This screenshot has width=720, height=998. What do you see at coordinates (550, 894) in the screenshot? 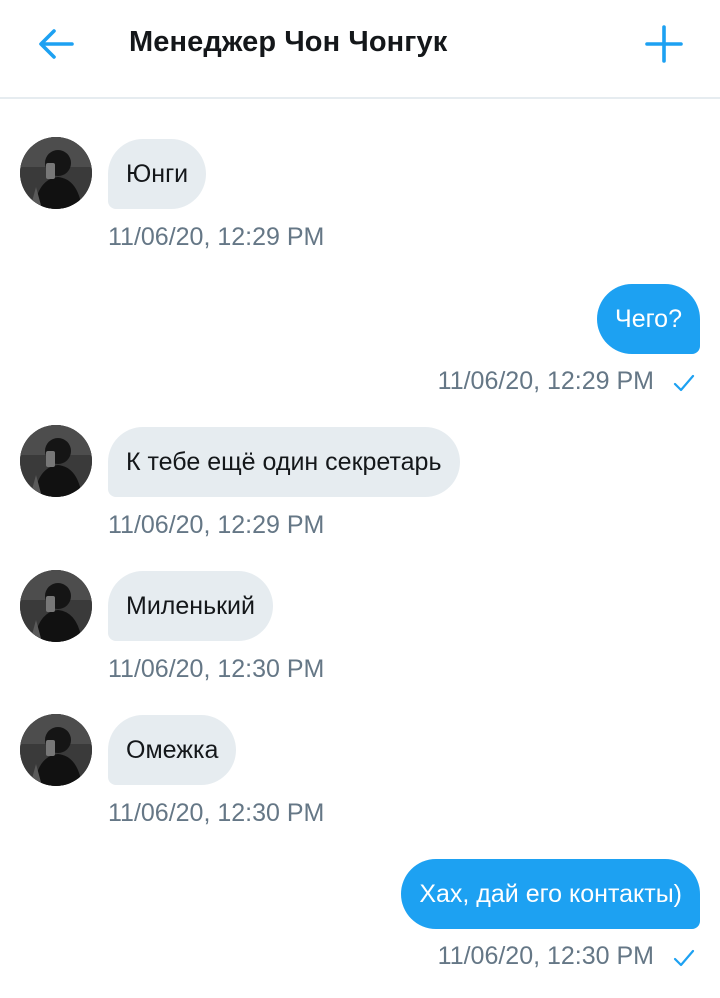
I see `message-bubble-outgoing: Хах, дай его контакты)` at bounding box center [550, 894].